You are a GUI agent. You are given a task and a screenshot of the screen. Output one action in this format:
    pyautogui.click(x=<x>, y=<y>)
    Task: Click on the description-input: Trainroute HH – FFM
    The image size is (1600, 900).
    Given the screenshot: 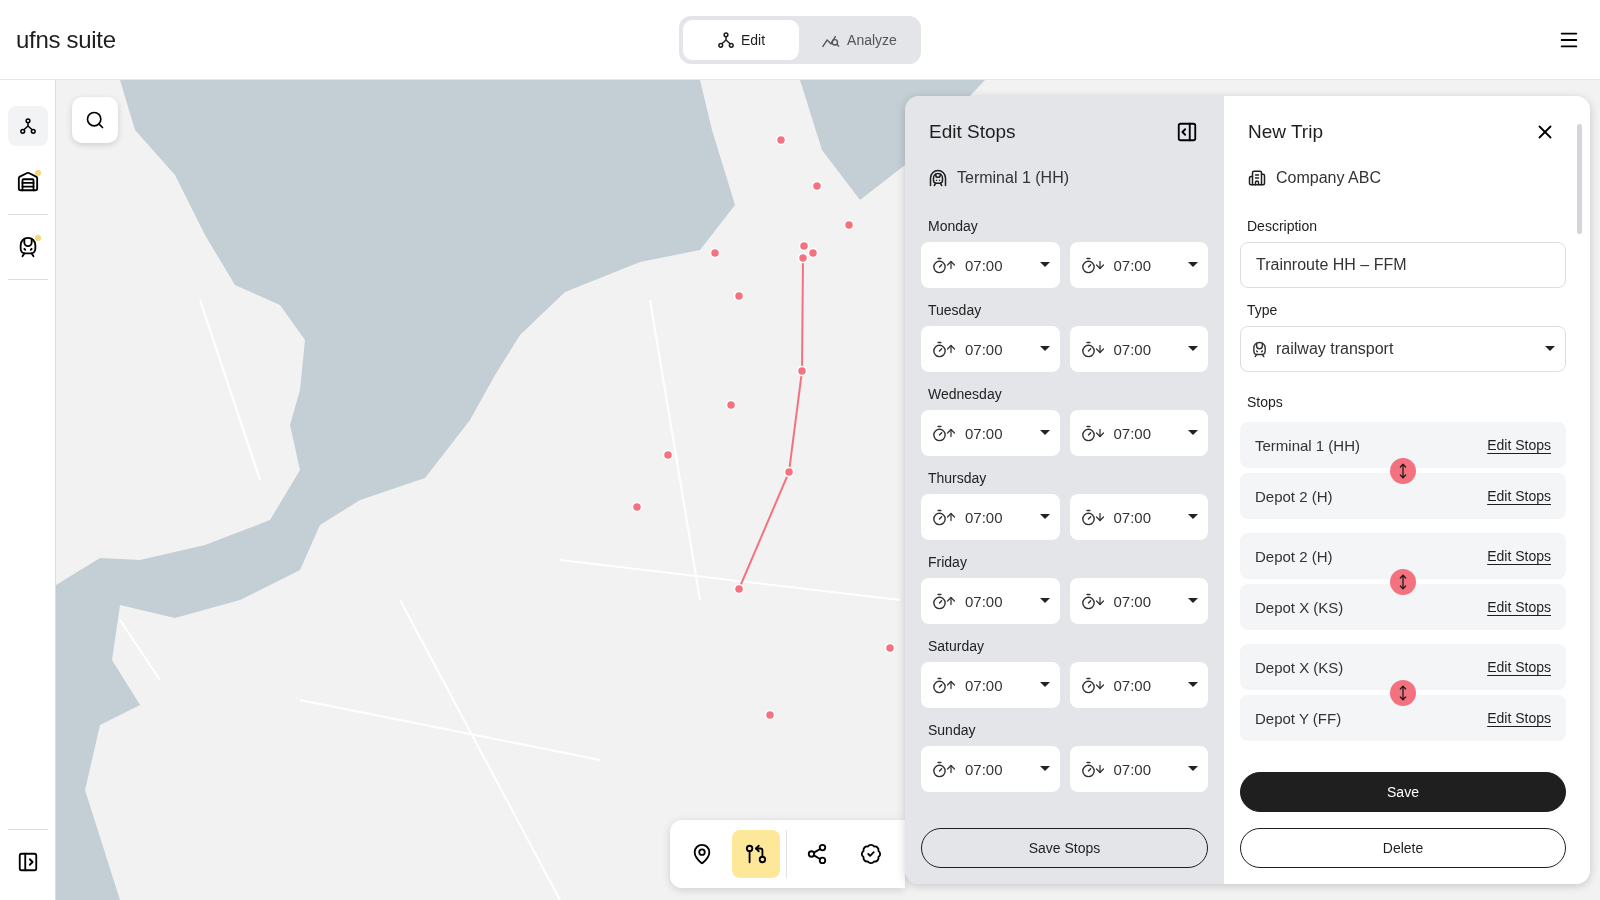 What is the action you would take?
    pyautogui.click(x=1403, y=265)
    